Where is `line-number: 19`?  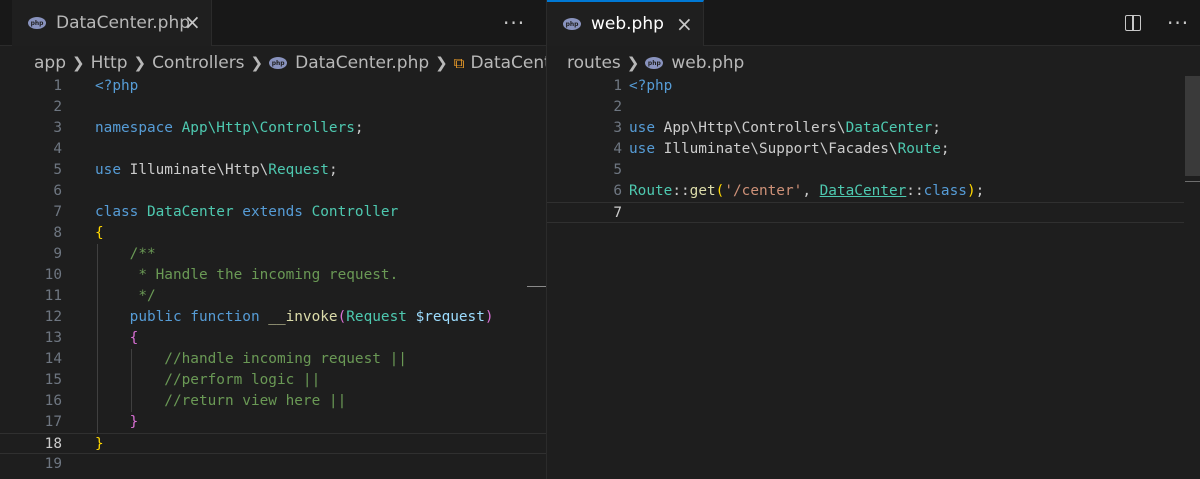 line-number: 19 is located at coordinates (53, 464).